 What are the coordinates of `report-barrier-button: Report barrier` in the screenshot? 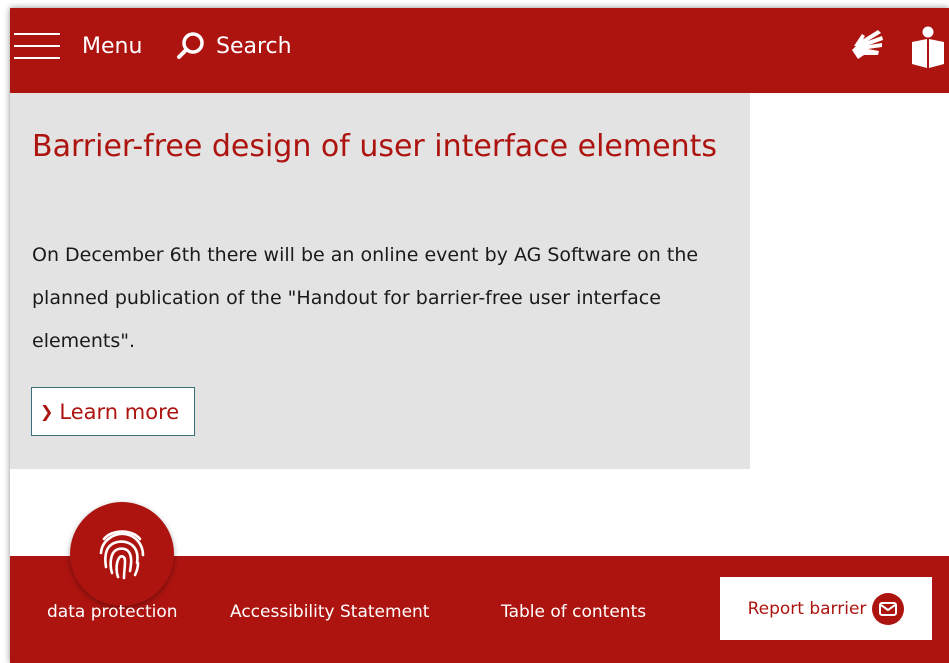 It's located at (826, 608).